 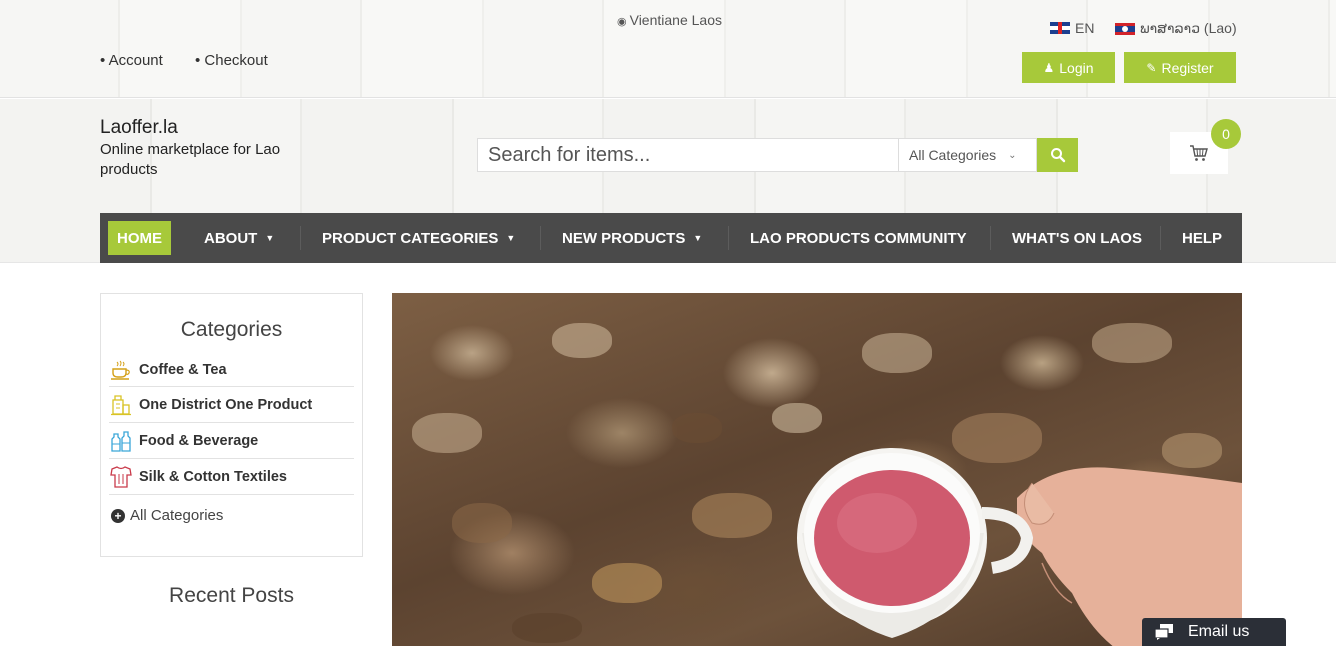 I want to click on search-icon, so click(x=1057, y=155).